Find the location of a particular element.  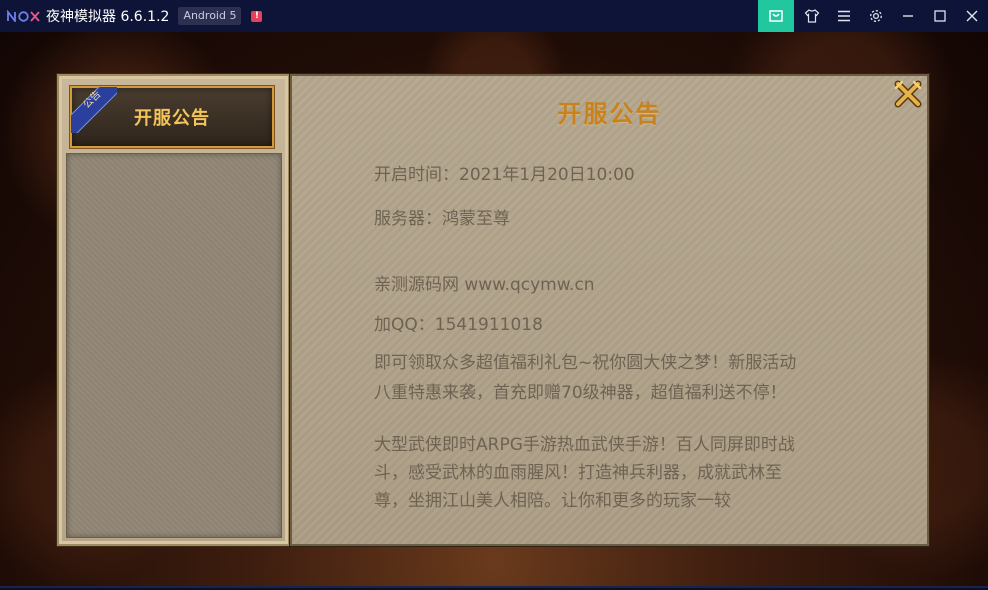

promo-line: 八重特惠来袭，首充即赠70级神器，超值福利送不停！ is located at coordinates (580, 393).